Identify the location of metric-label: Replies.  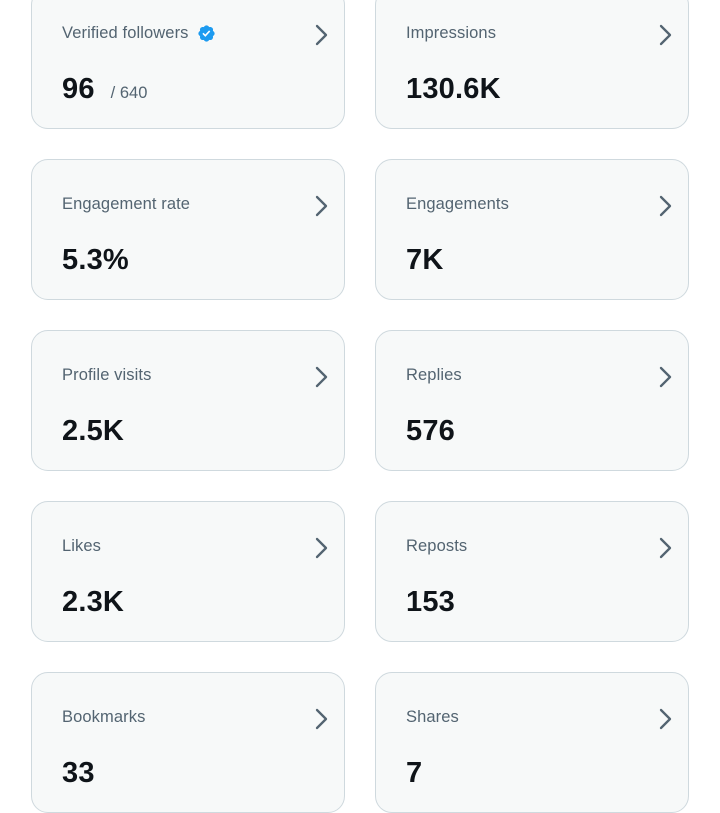
(434, 375).